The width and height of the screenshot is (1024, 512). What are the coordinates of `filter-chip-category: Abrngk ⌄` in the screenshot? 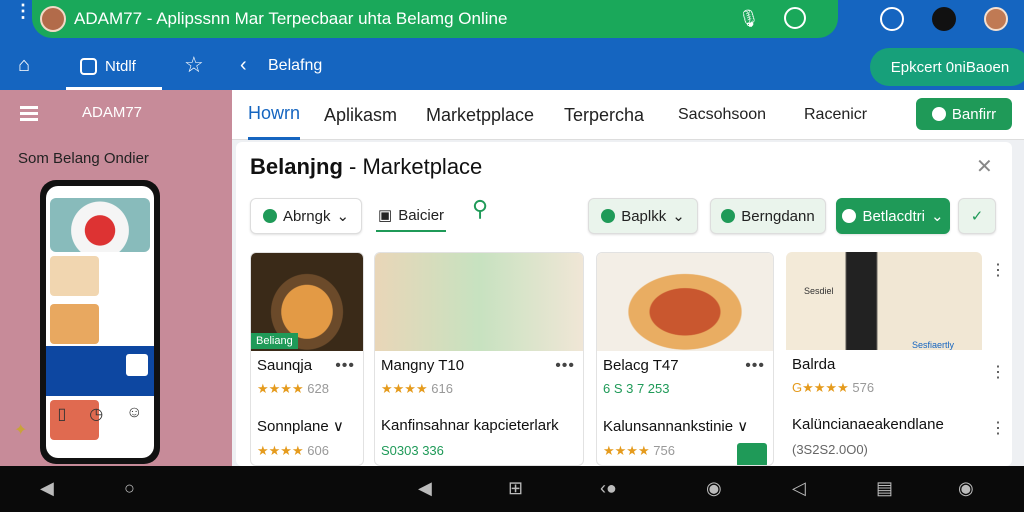 It's located at (306, 216).